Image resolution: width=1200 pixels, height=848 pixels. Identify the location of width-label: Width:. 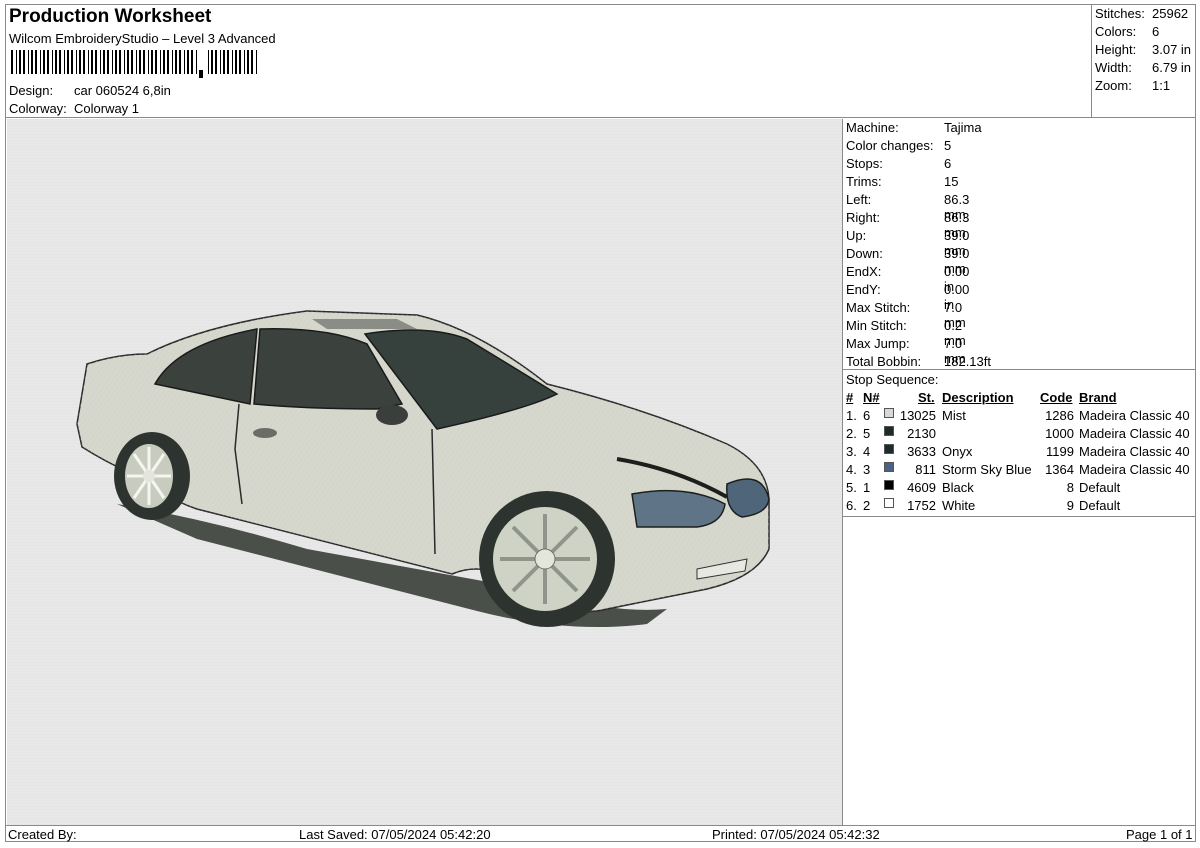
(1113, 67).